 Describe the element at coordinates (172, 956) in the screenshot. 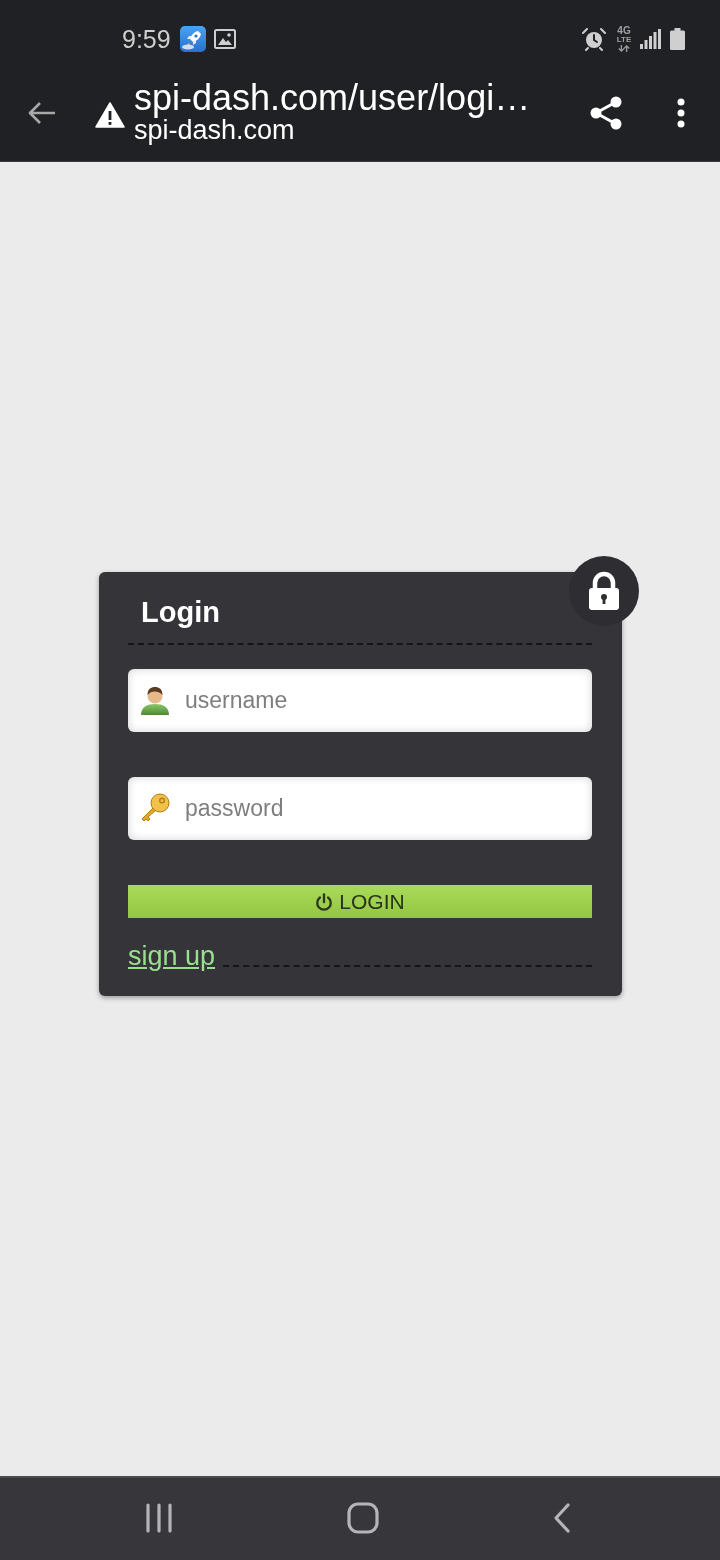

I see `sign-up-link: sign up` at that location.